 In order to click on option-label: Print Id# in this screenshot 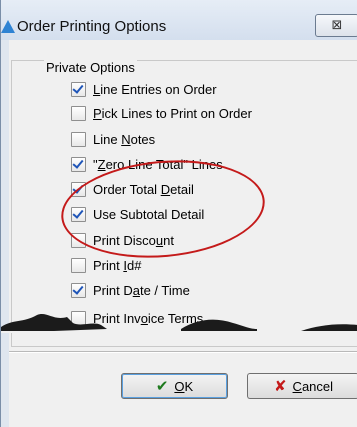, I will do `click(117, 265)`.